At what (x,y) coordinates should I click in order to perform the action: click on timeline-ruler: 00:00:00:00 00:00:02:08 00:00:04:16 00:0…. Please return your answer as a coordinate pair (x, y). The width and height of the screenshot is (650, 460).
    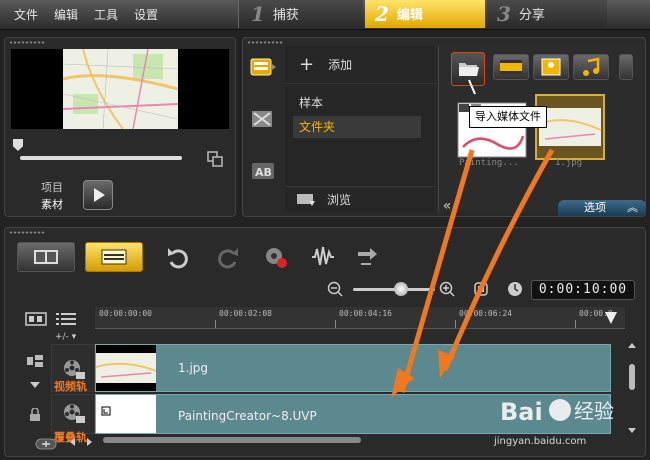
    Looking at the image, I should click on (360, 318).